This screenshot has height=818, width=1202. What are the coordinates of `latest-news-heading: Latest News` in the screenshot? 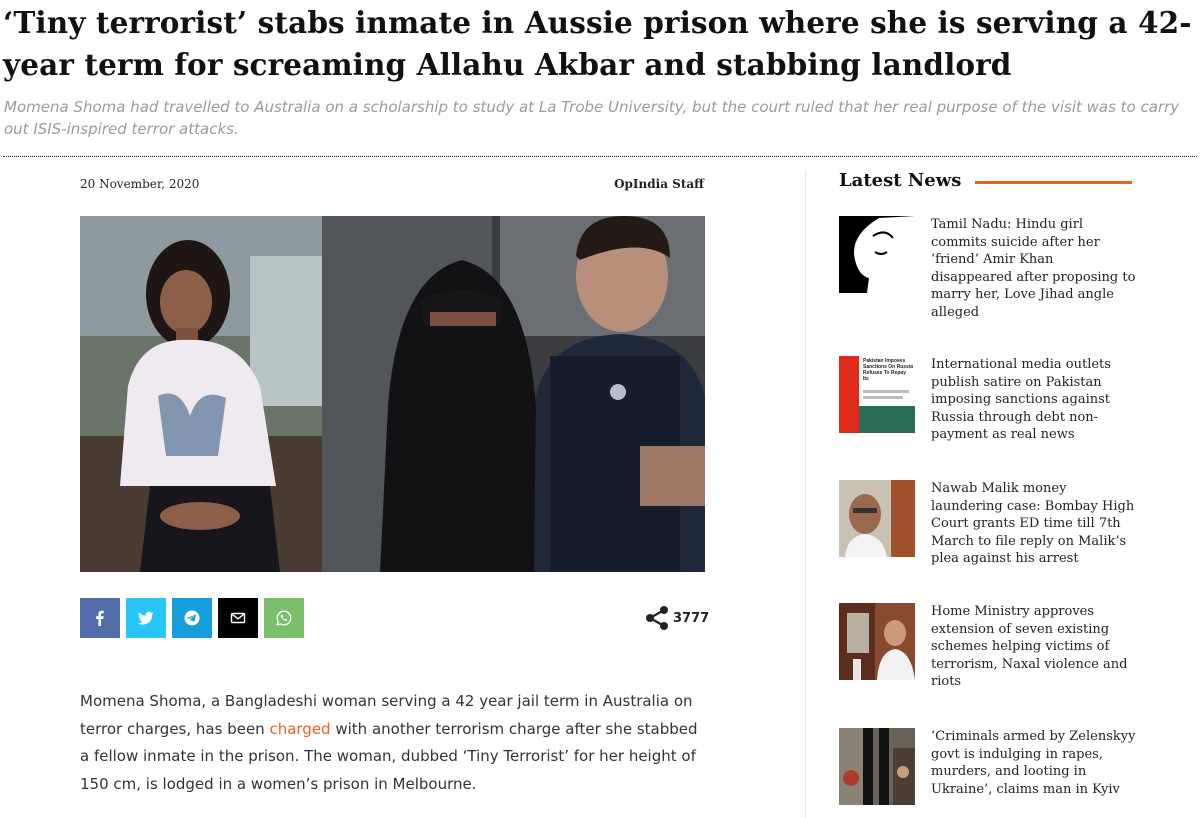 It's located at (900, 180).